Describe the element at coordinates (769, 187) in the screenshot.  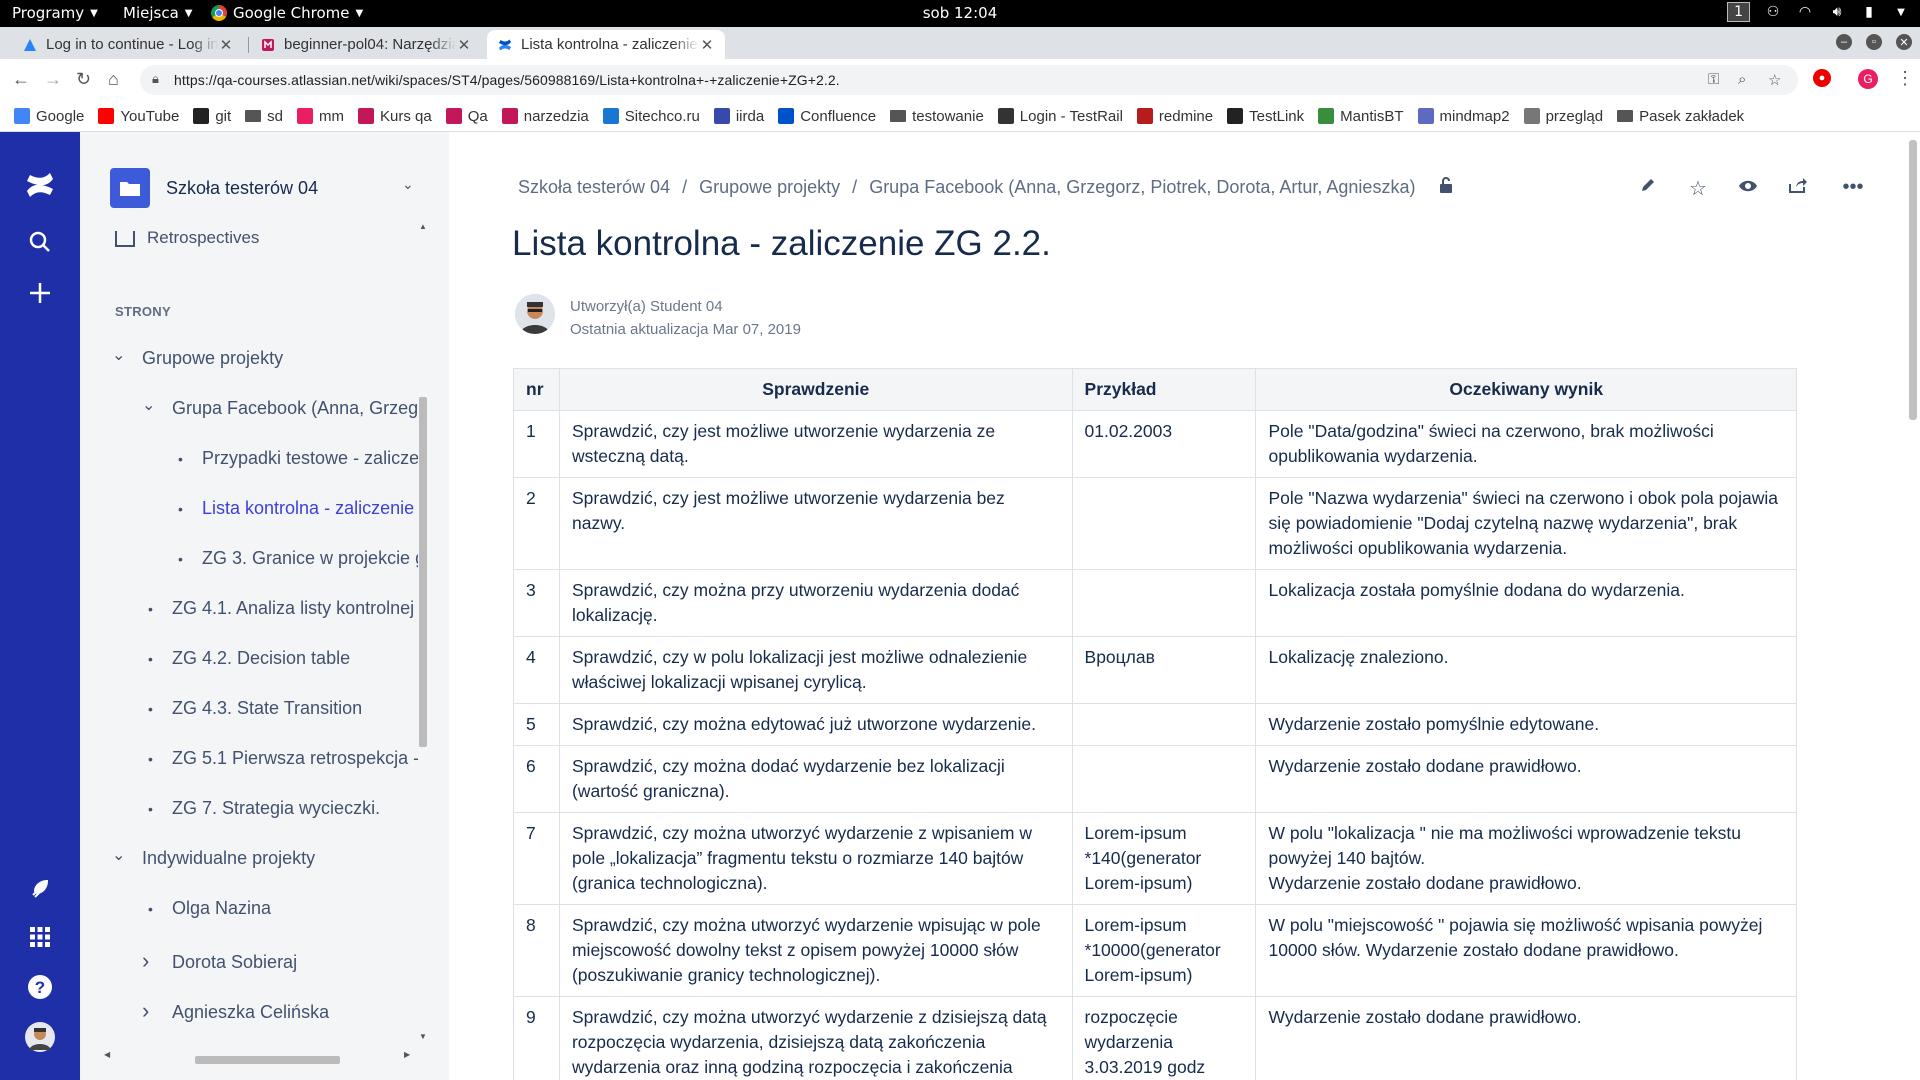
I see `breadcrumb-link-grupowe: Grupowe projekty` at that location.